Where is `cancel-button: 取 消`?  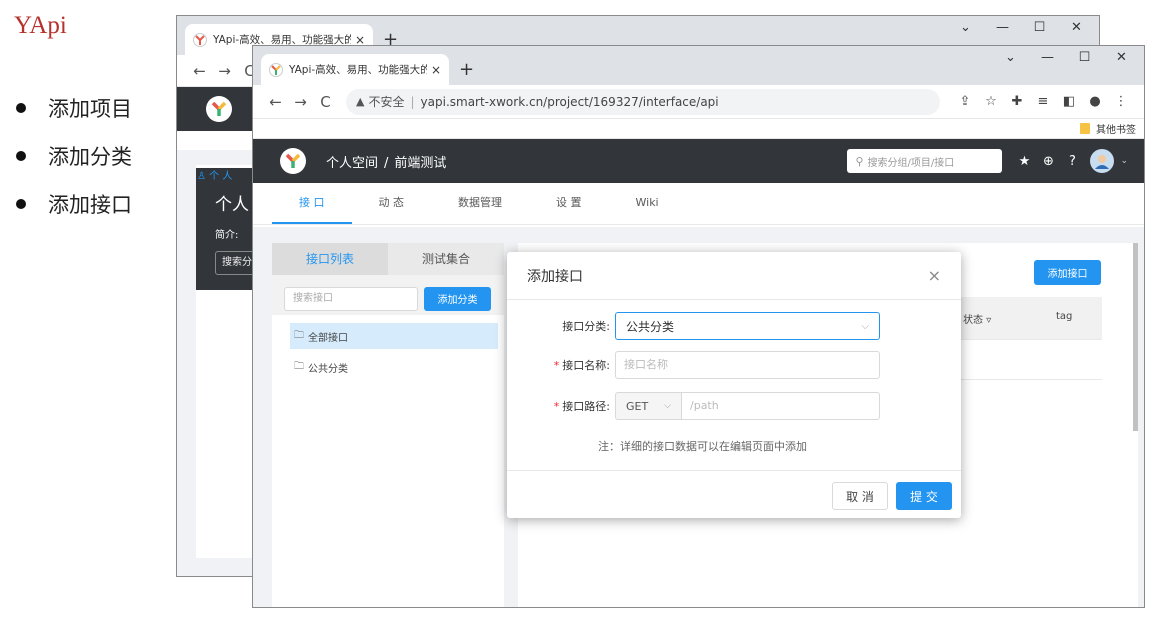 cancel-button: 取 消 is located at coordinates (860, 496).